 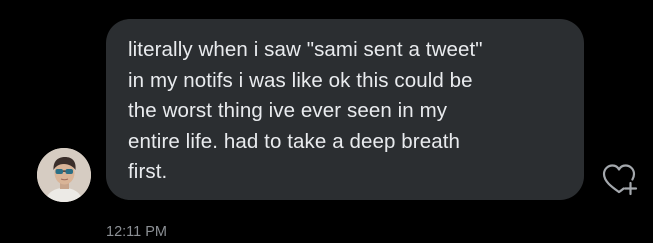 What do you see at coordinates (136, 232) in the screenshot?
I see `message-timestamp: 12:11 PM` at bounding box center [136, 232].